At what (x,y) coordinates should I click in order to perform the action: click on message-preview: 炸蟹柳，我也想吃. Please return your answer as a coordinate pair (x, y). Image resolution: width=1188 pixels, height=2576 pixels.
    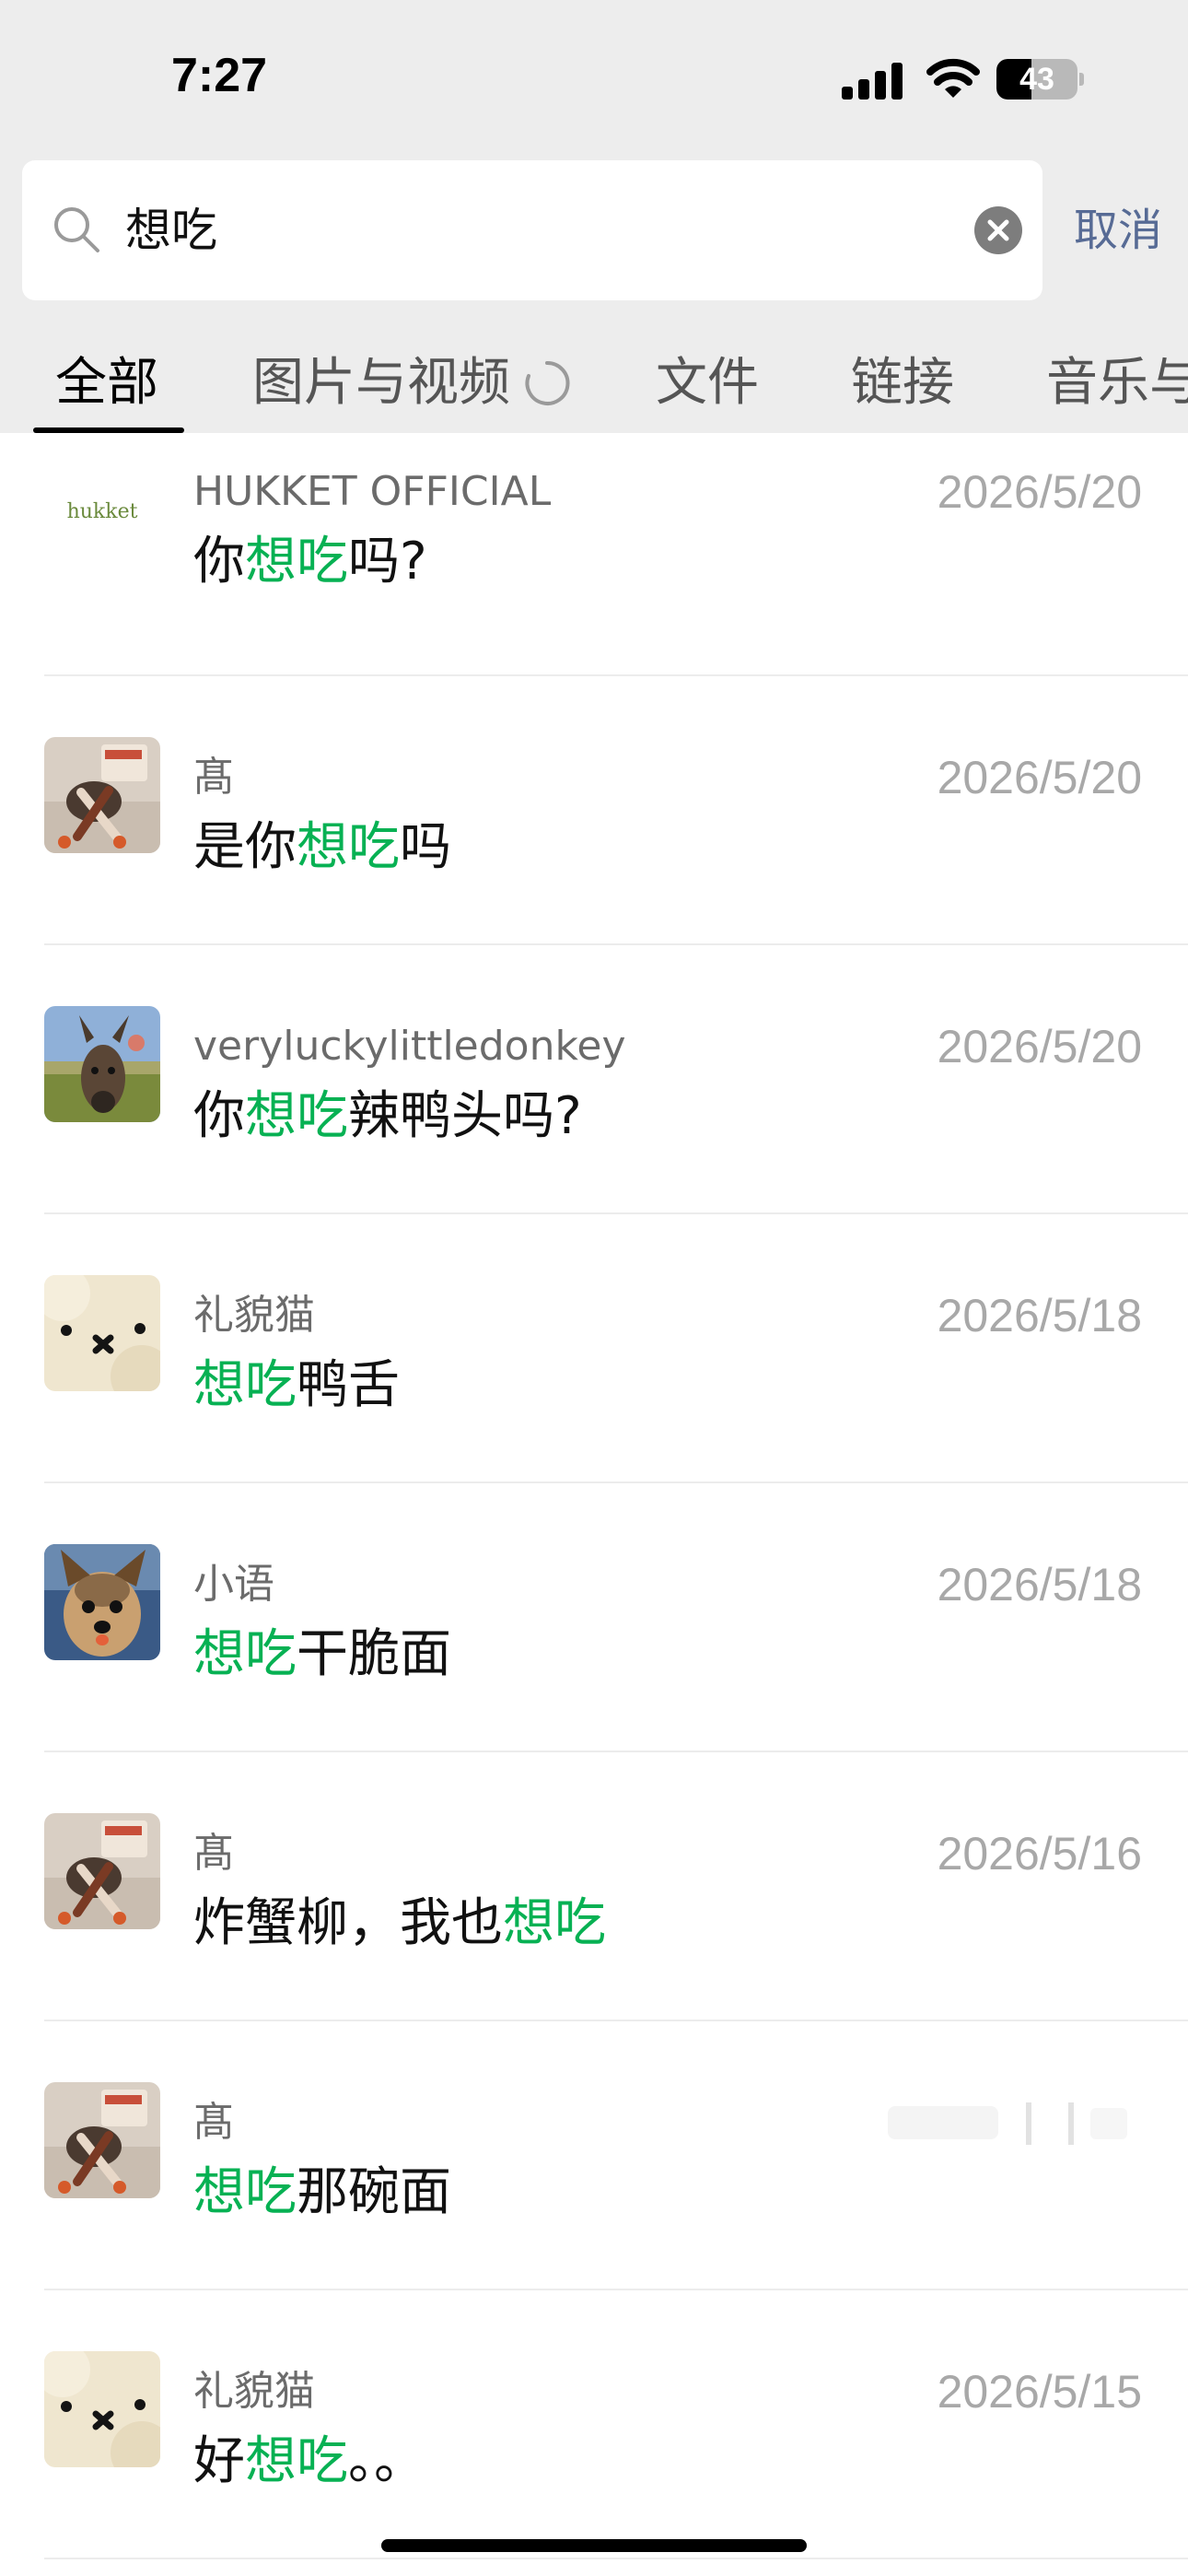
    Looking at the image, I should click on (399, 1924).